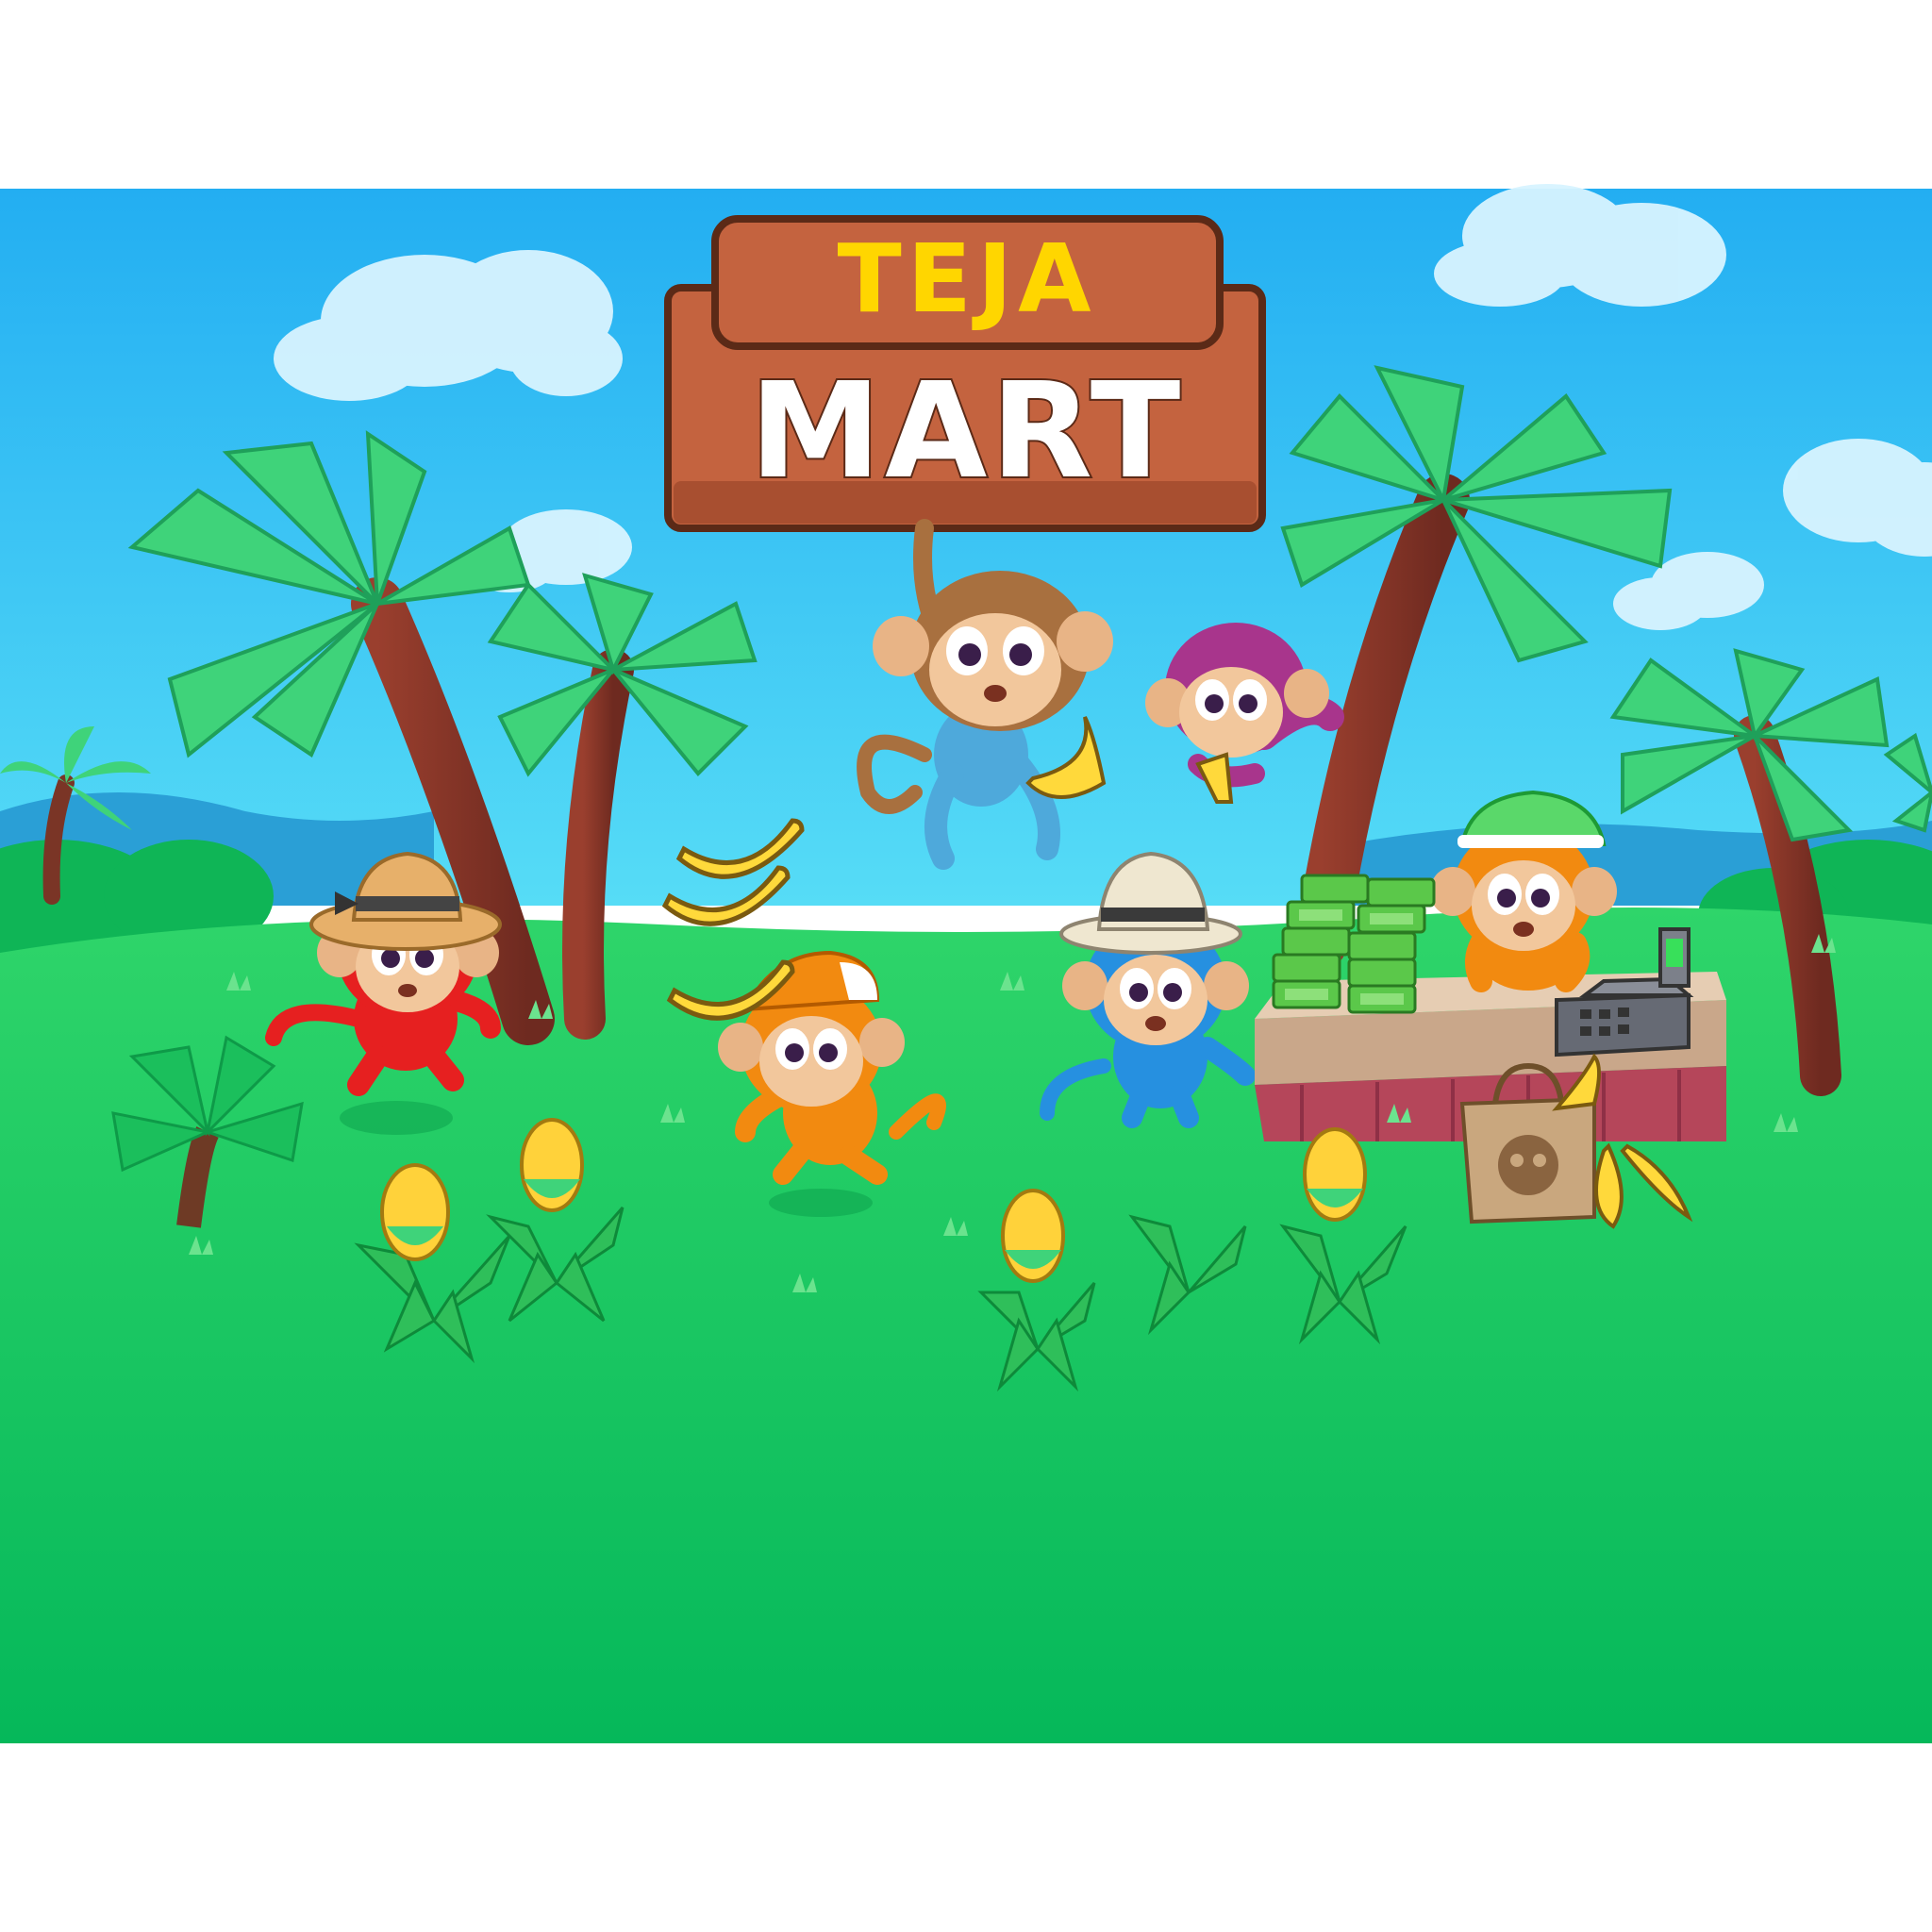  What do you see at coordinates (967, 432) in the screenshot?
I see `title-line2: MART` at bounding box center [967, 432].